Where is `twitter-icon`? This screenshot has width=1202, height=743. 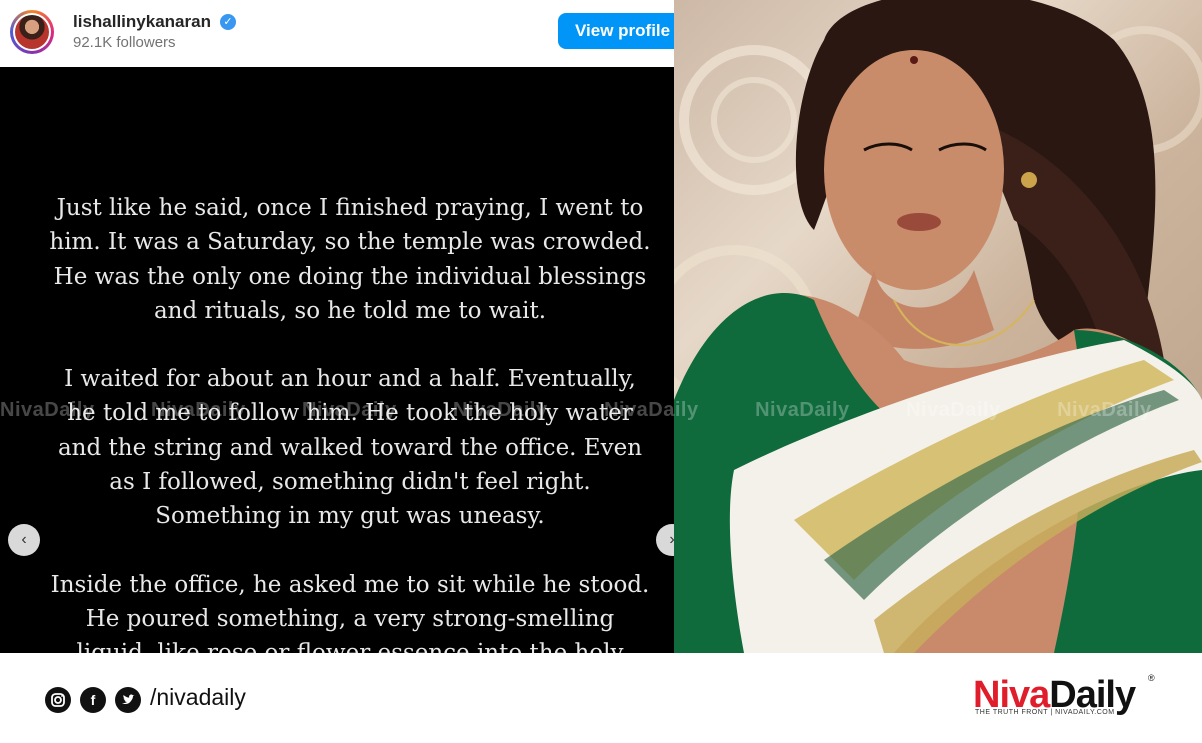
twitter-icon is located at coordinates (128, 700).